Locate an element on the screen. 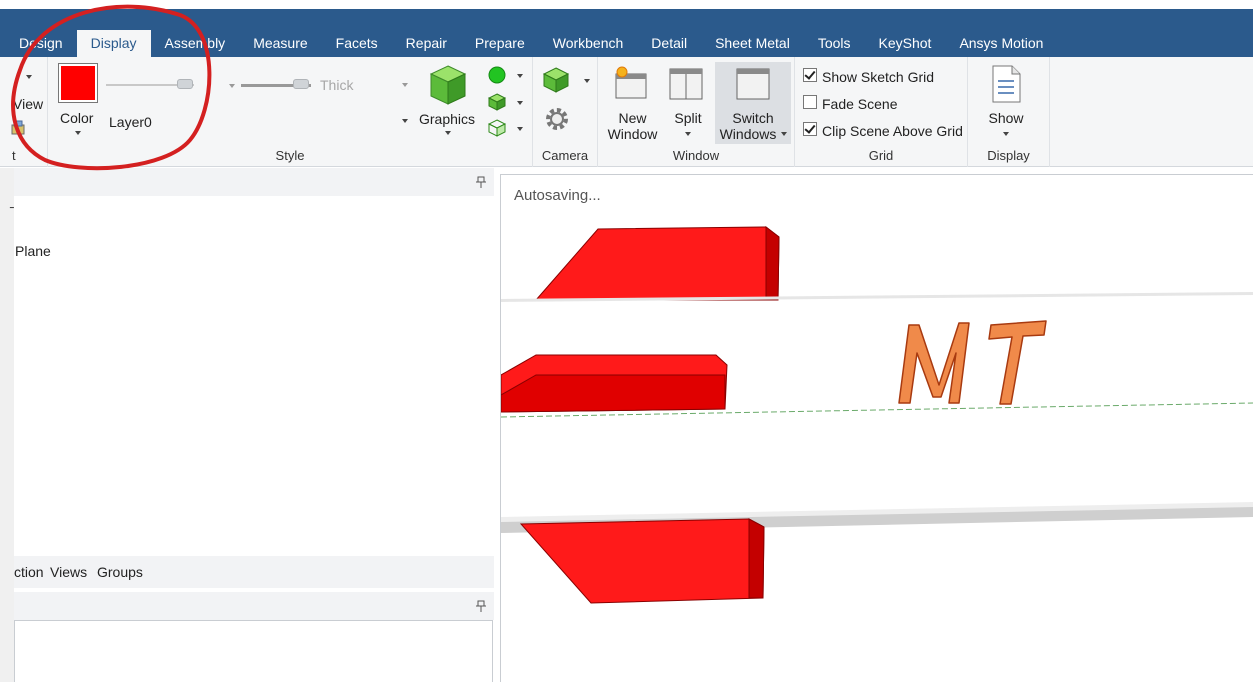  display-group: Show Display is located at coordinates (1009, 112).